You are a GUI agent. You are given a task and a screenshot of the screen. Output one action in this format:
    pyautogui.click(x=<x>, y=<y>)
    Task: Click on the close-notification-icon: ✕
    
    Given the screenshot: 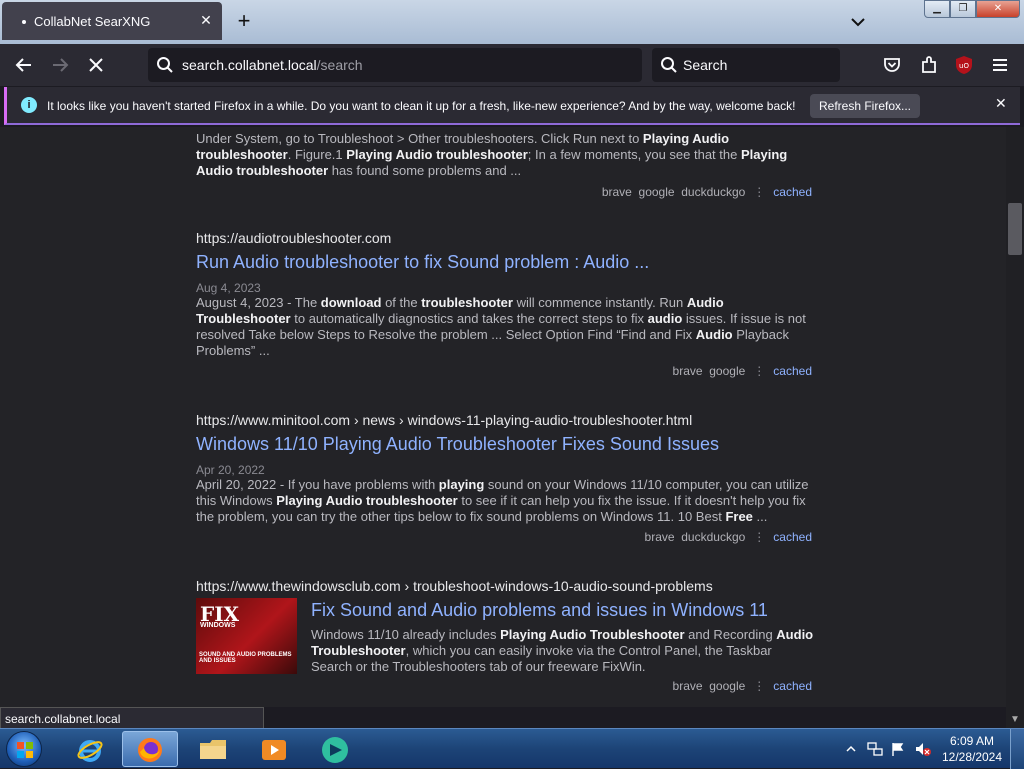 What is the action you would take?
    pyautogui.click(x=1001, y=103)
    